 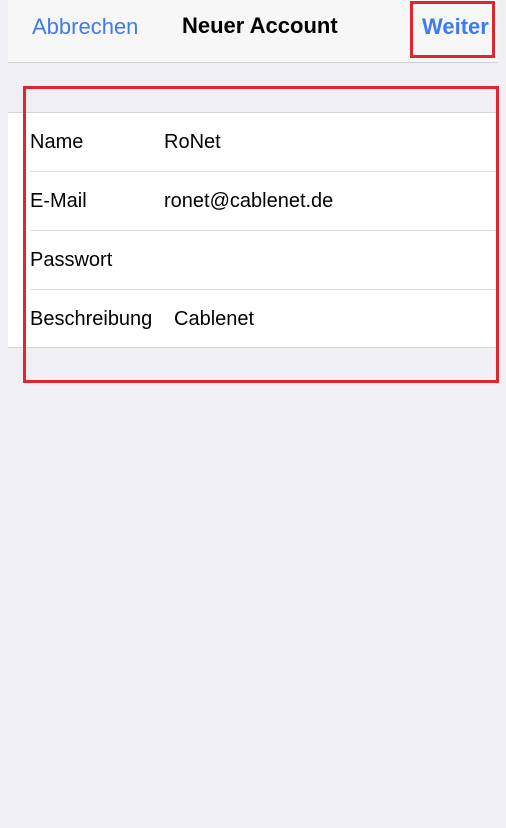 I want to click on next-button-highlight, so click(x=452, y=29).